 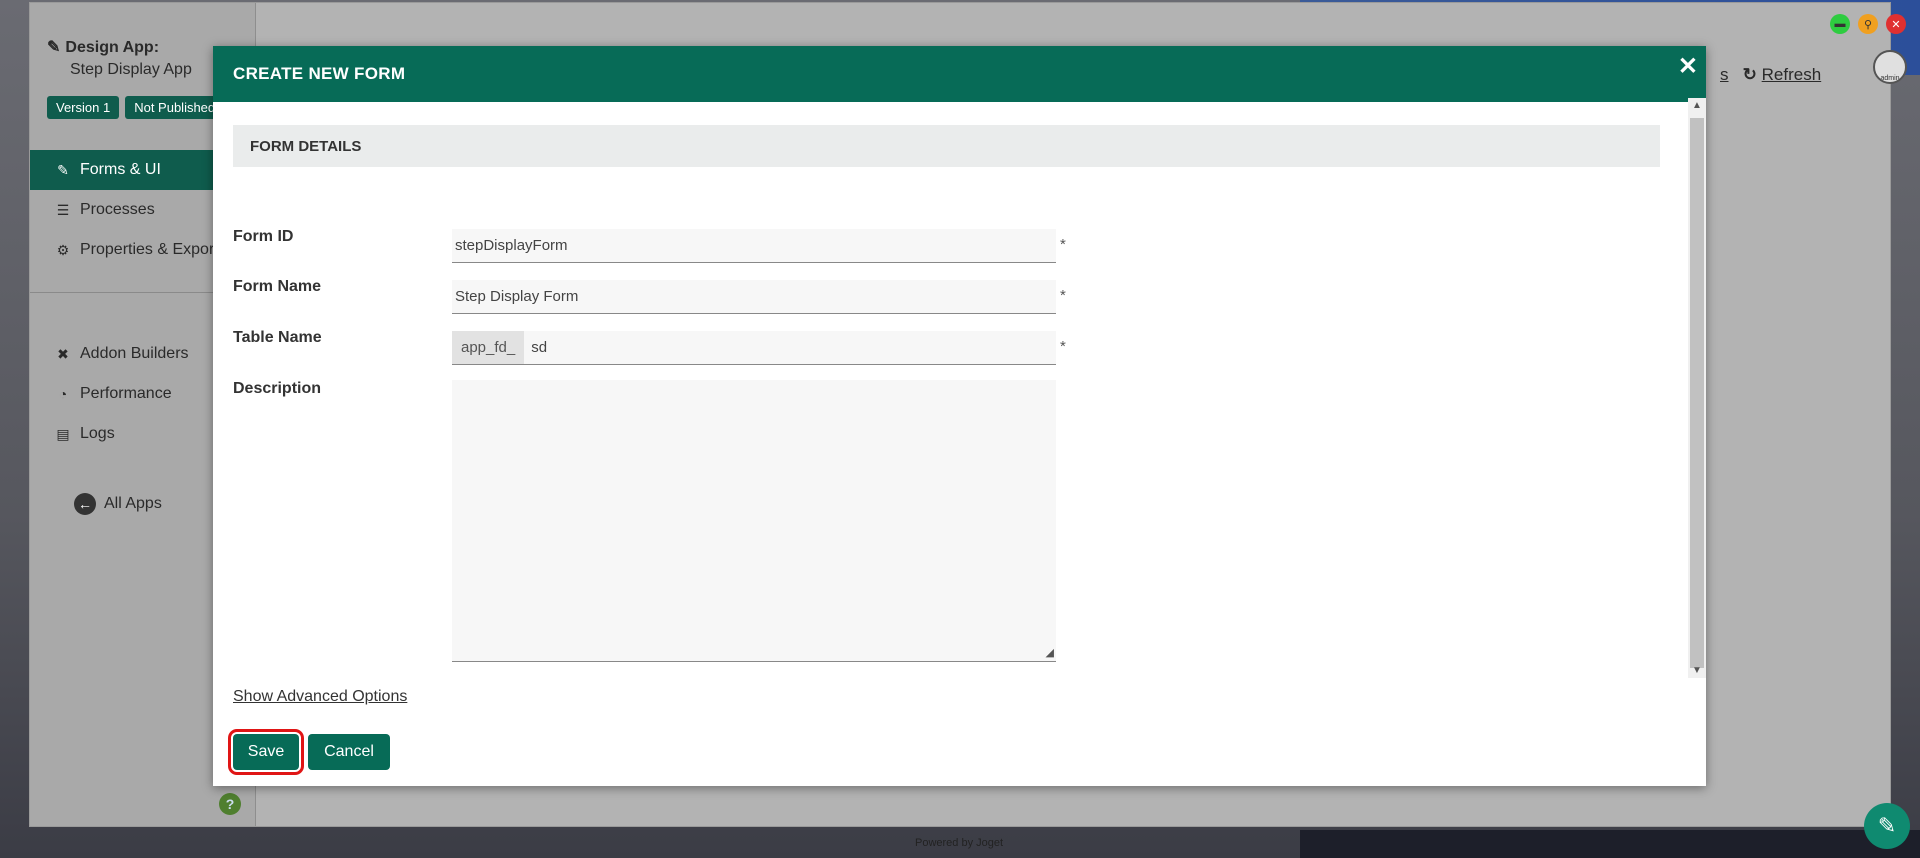 I want to click on dashboard-icon: ◔, so click(x=63, y=394).